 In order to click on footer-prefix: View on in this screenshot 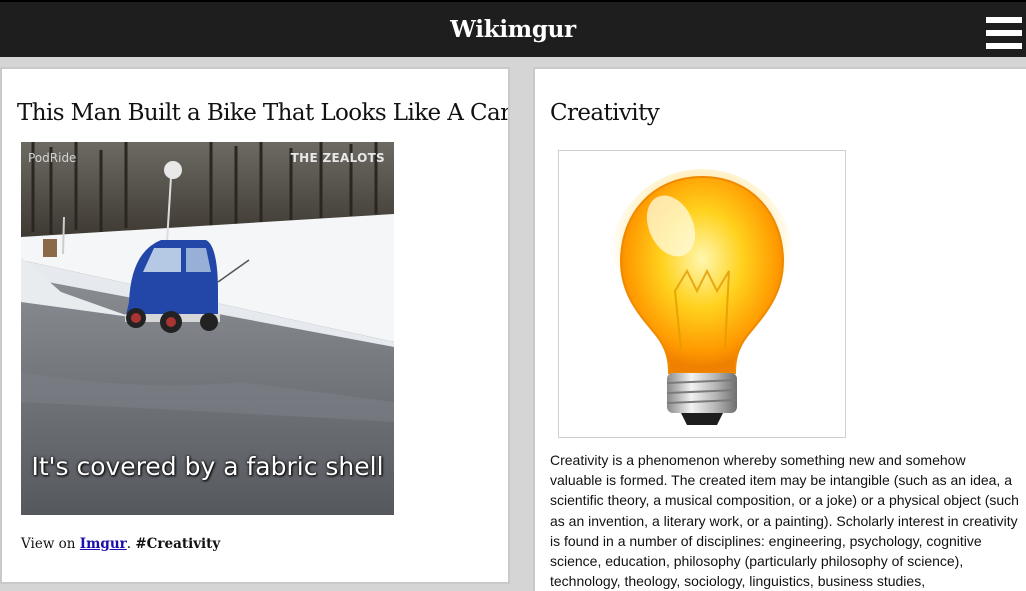, I will do `click(50, 544)`.